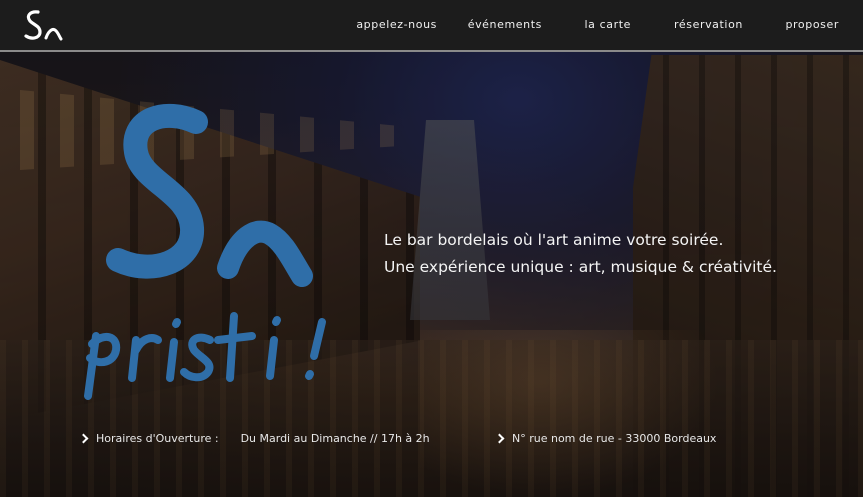 This screenshot has width=863, height=497. What do you see at coordinates (335, 438) in the screenshot?
I see `hours-value: Du Mardi au Dimanche // 17h à 2h` at bounding box center [335, 438].